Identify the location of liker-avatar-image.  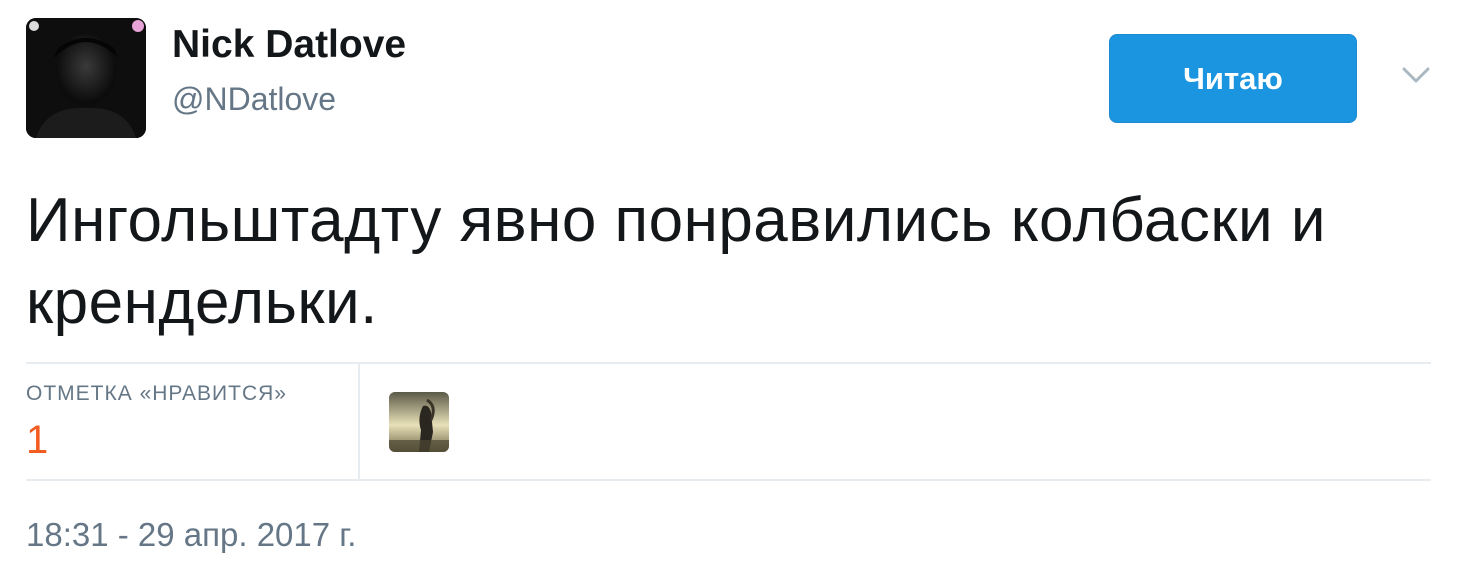
(419, 422).